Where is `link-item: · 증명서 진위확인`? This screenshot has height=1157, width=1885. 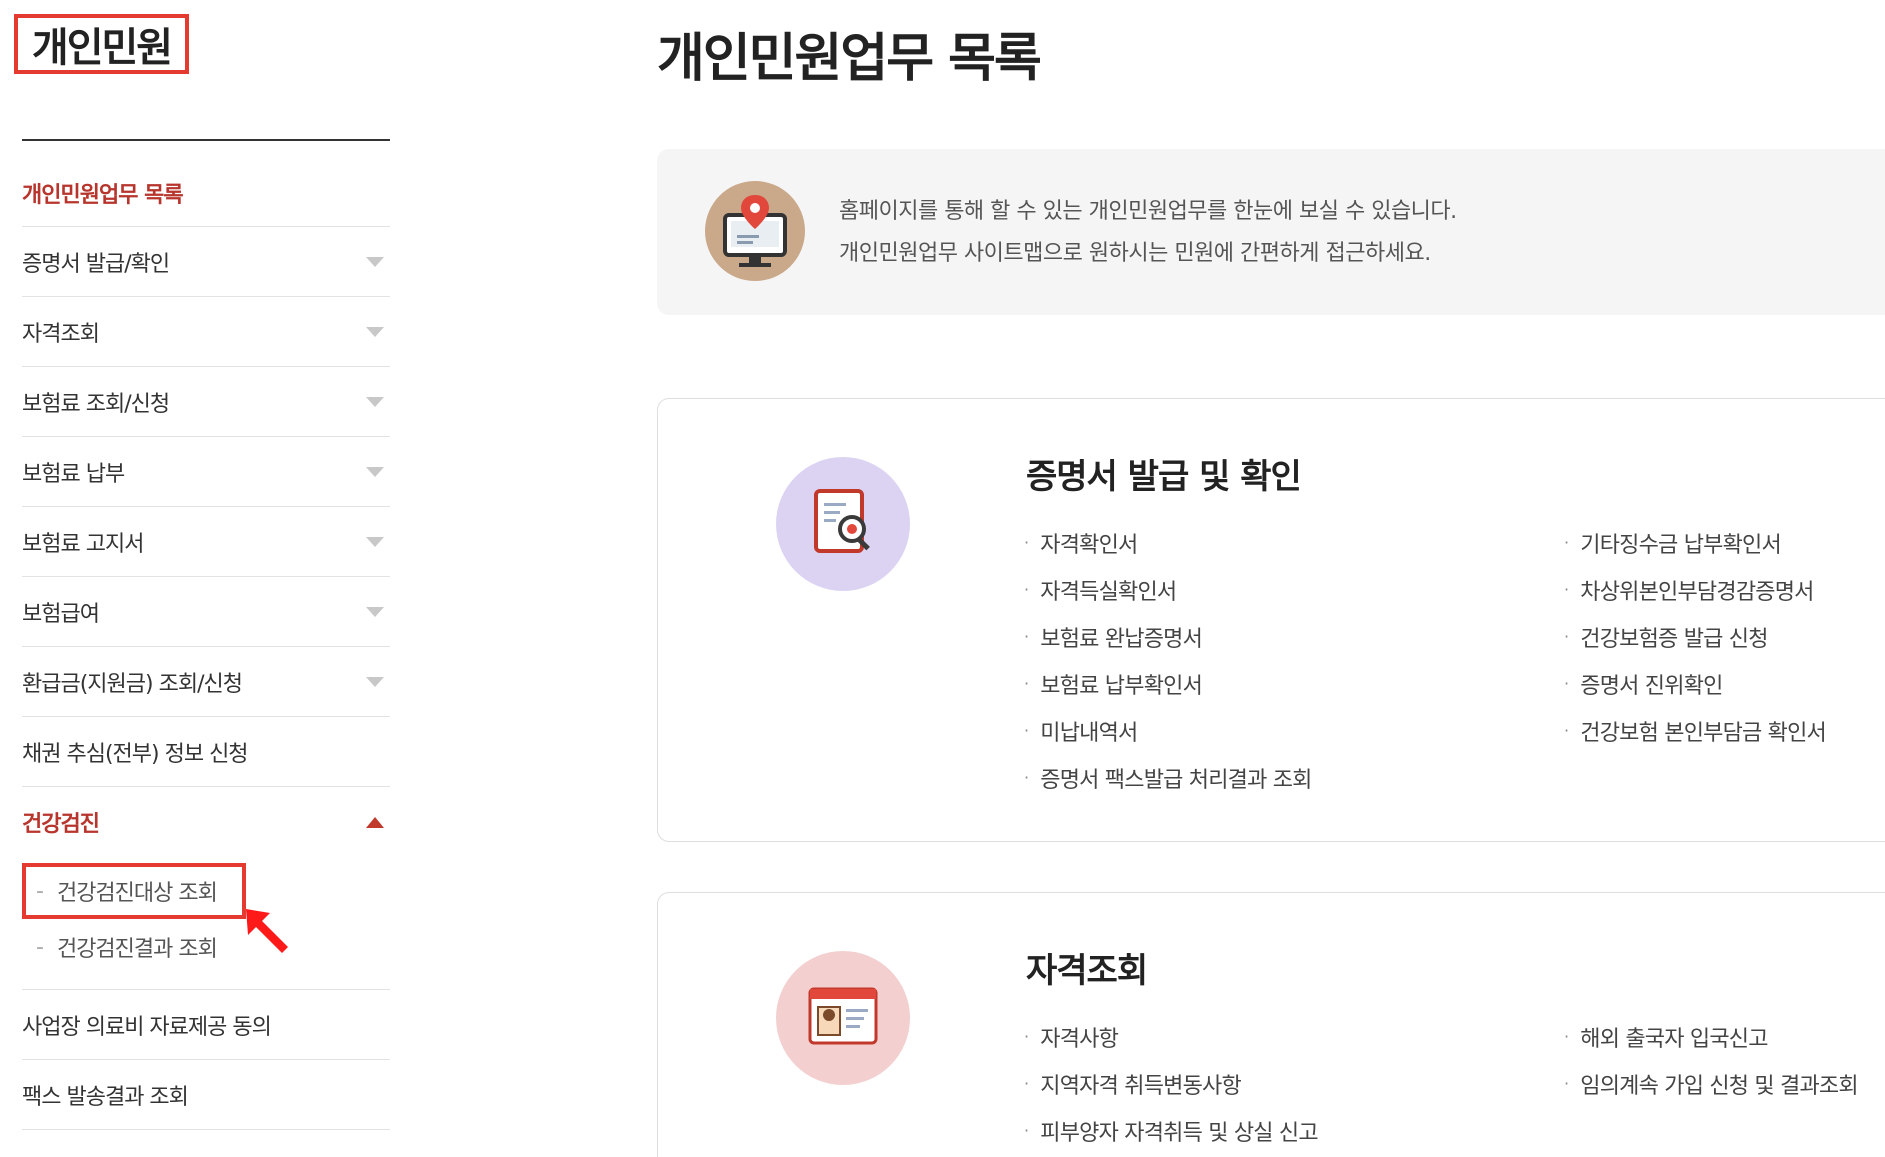
link-item: · 증명서 진위확인 is located at coordinates (1695, 683).